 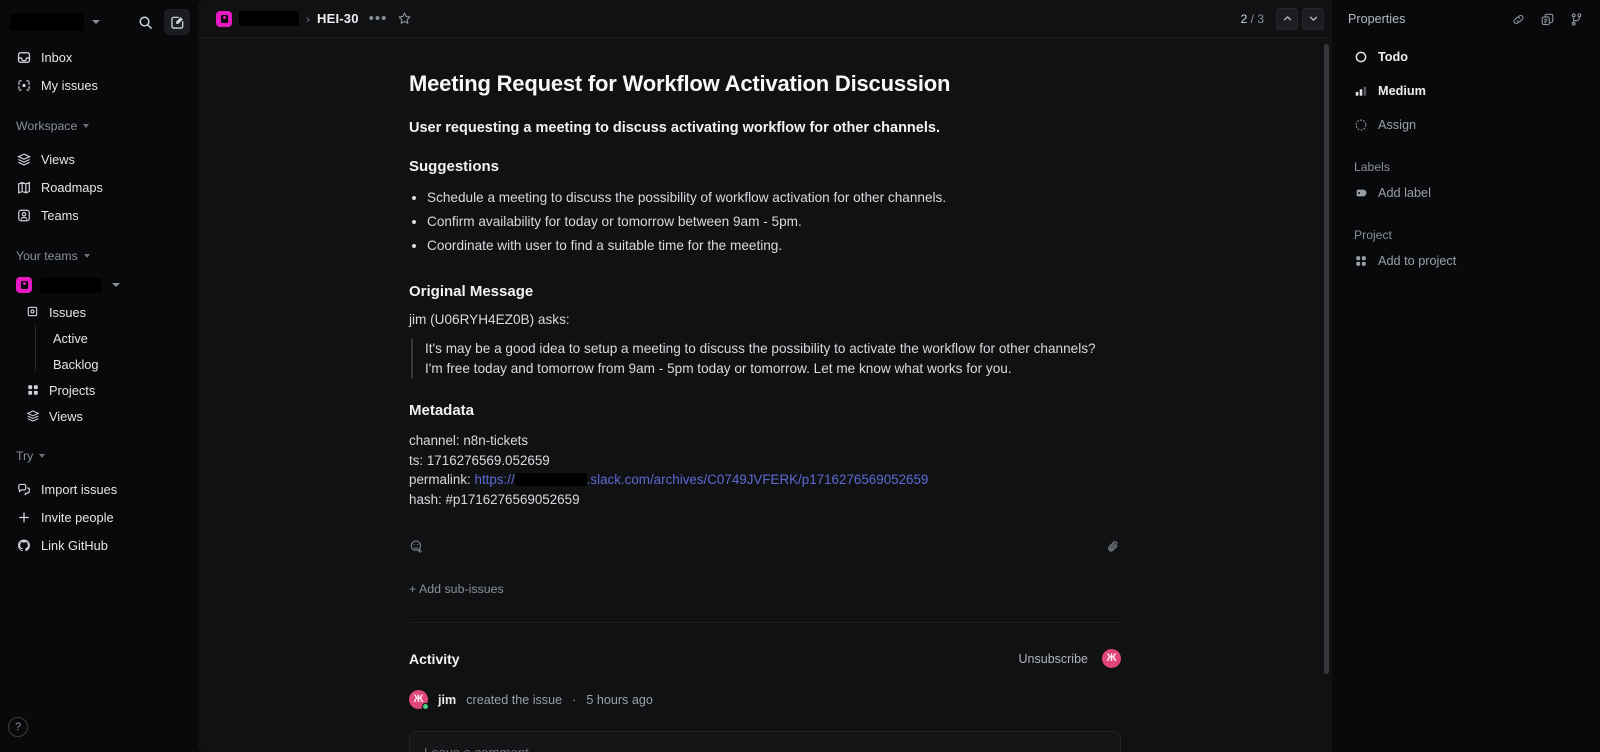 I want to click on team-logo-icon, so click(x=24, y=285).